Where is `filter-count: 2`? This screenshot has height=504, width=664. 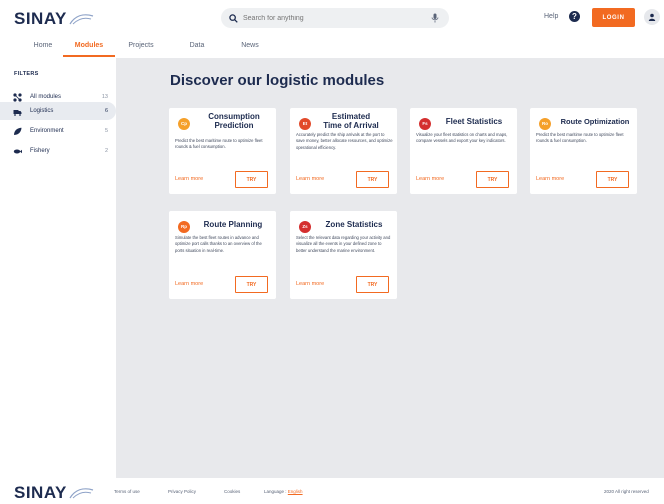 filter-count: 2 is located at coordinates (106, 151).